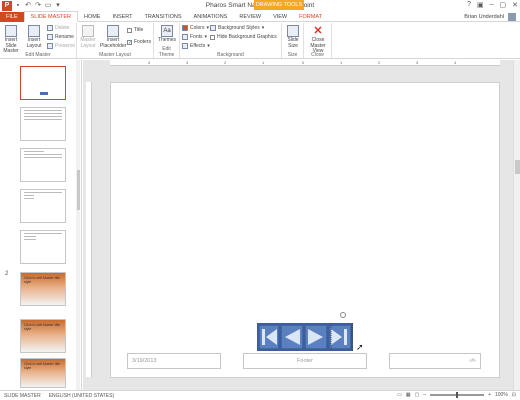 The height and width of the screenshot is (400, 520). I want to click on insert-placeholder-icon, so click(113, 31).